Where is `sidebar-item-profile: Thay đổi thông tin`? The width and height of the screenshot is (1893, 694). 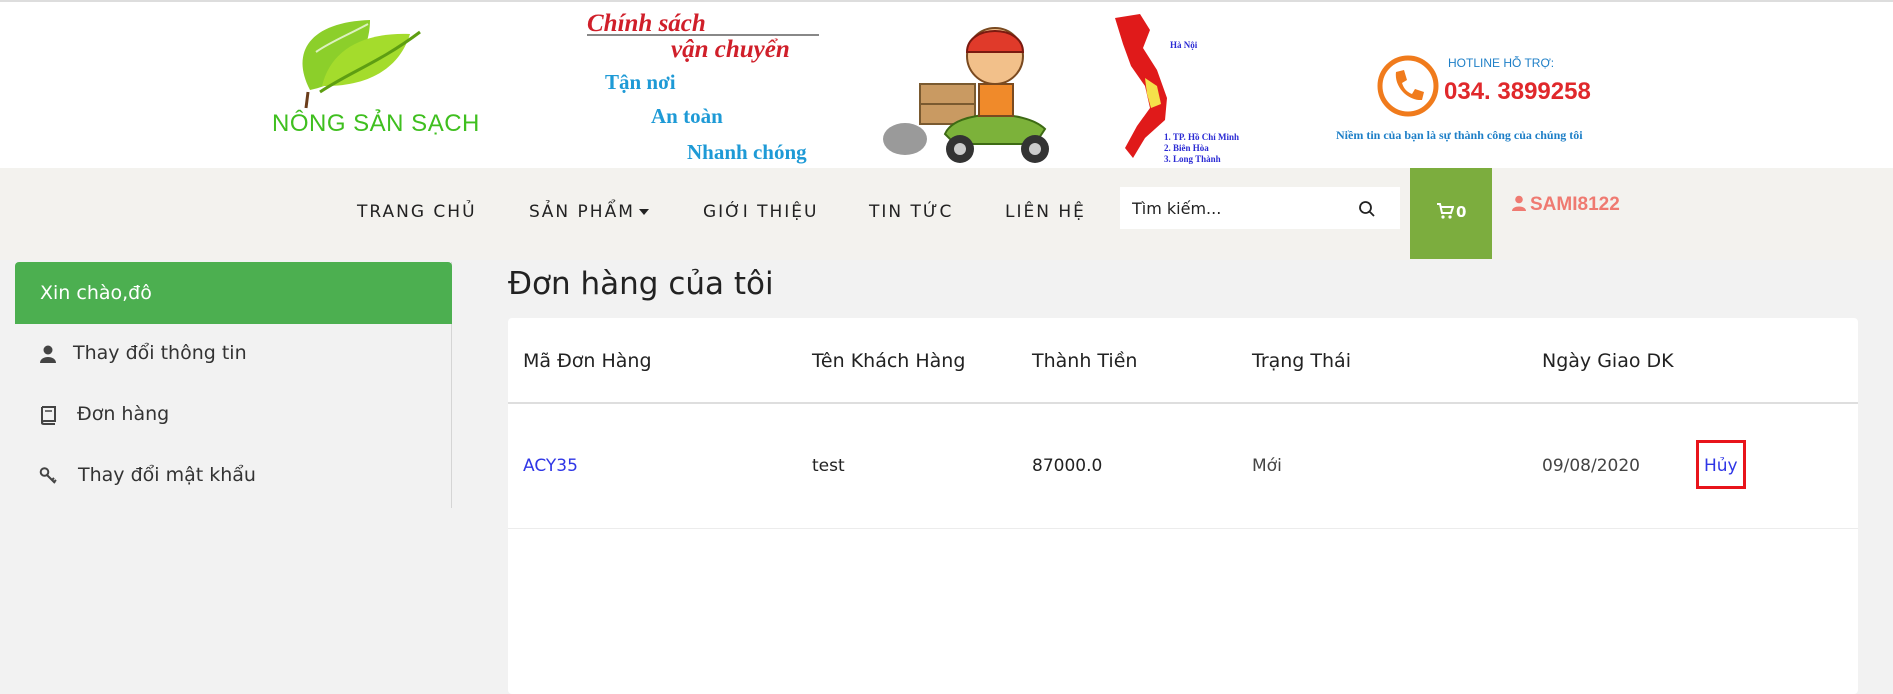
sidebar-item-profile: Thay đổi thông tin is located at coordinates (233, 354).